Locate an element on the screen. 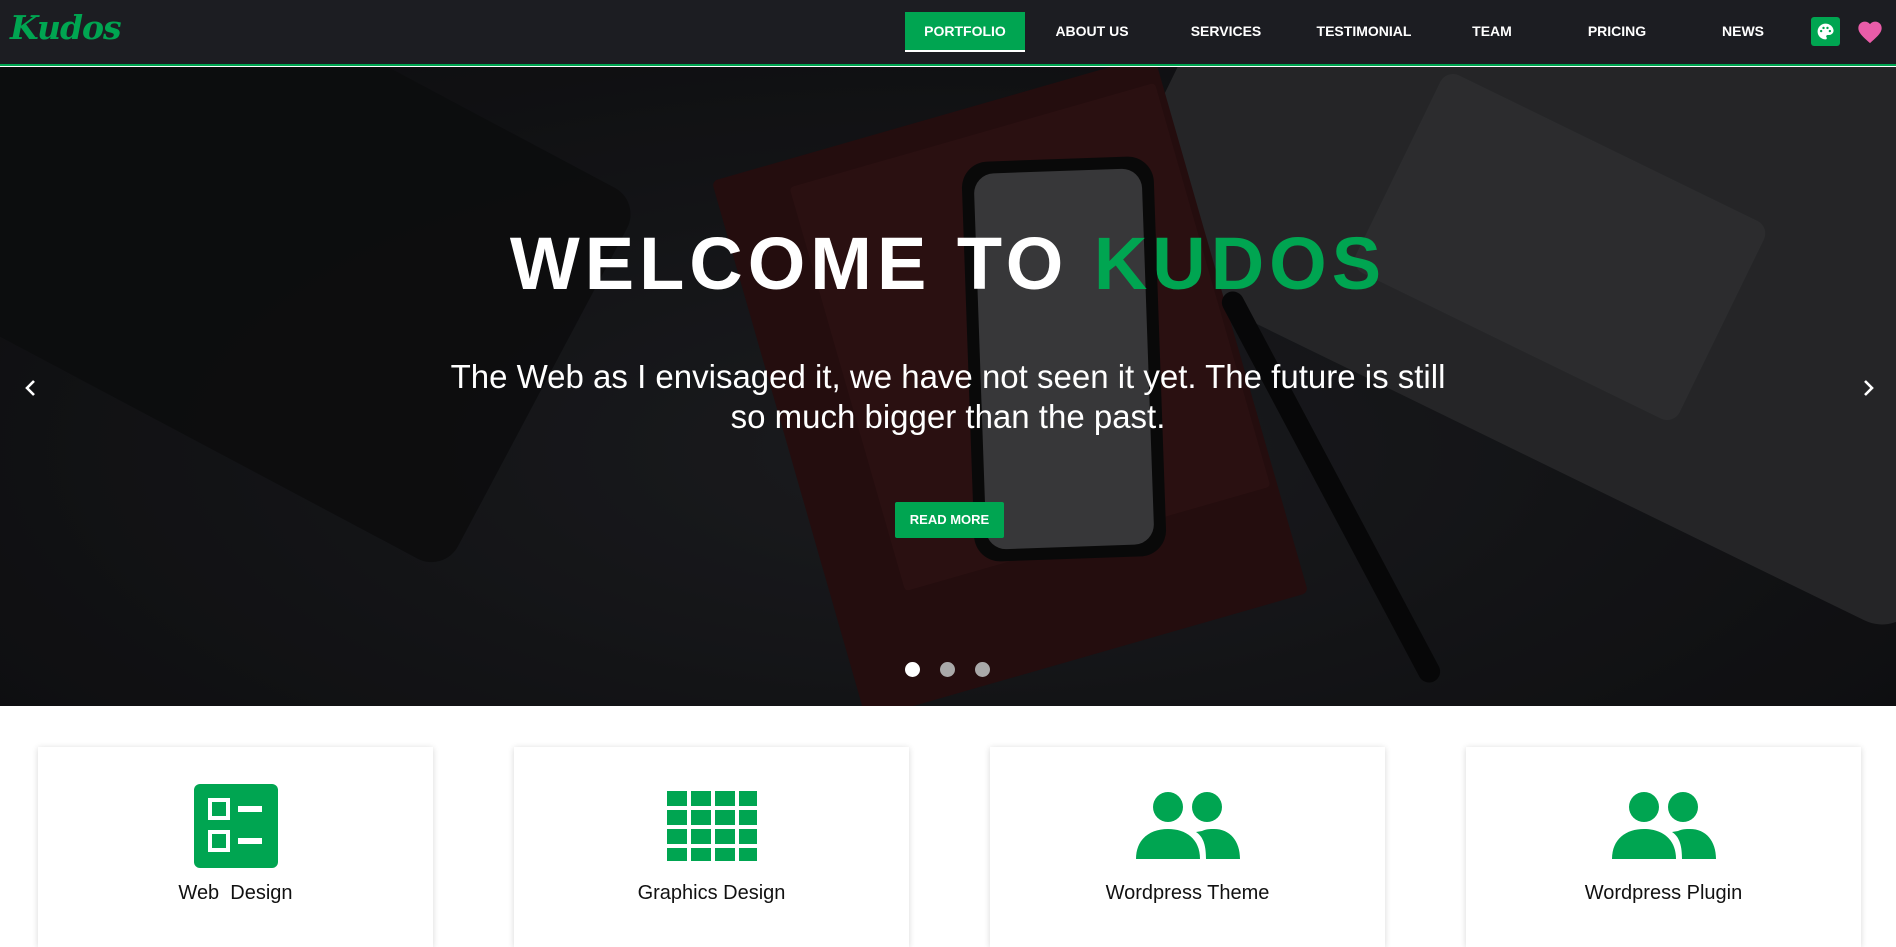  service-card-graphics-design: Graphics Design is located at coordinates (711, 847).